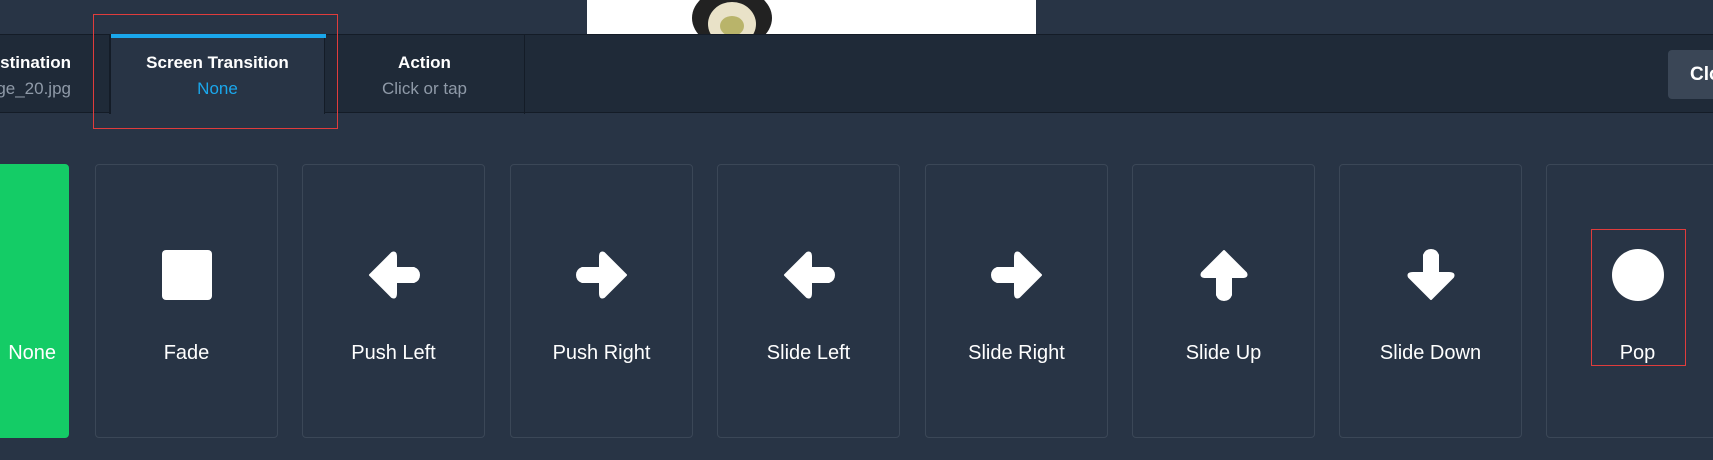 Image resolution: width=1713 pixels, height=460 pixels. Describe the element at coordinates (1690, 74) in the screenshot. I see `close-button: Close` at that location.